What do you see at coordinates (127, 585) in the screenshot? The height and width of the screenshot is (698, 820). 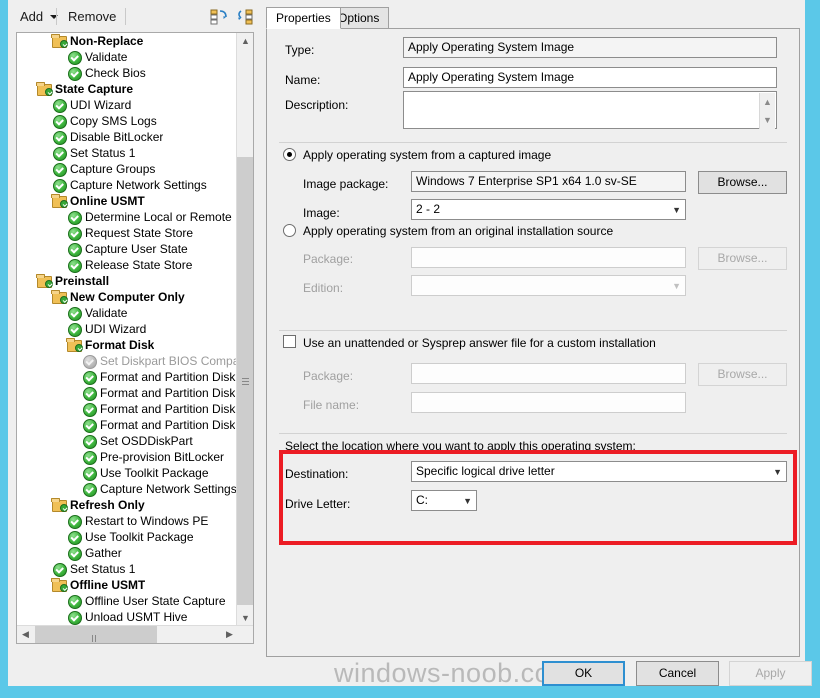 I see `tree-item: Offline USMT` at bounding box center [127, 585].